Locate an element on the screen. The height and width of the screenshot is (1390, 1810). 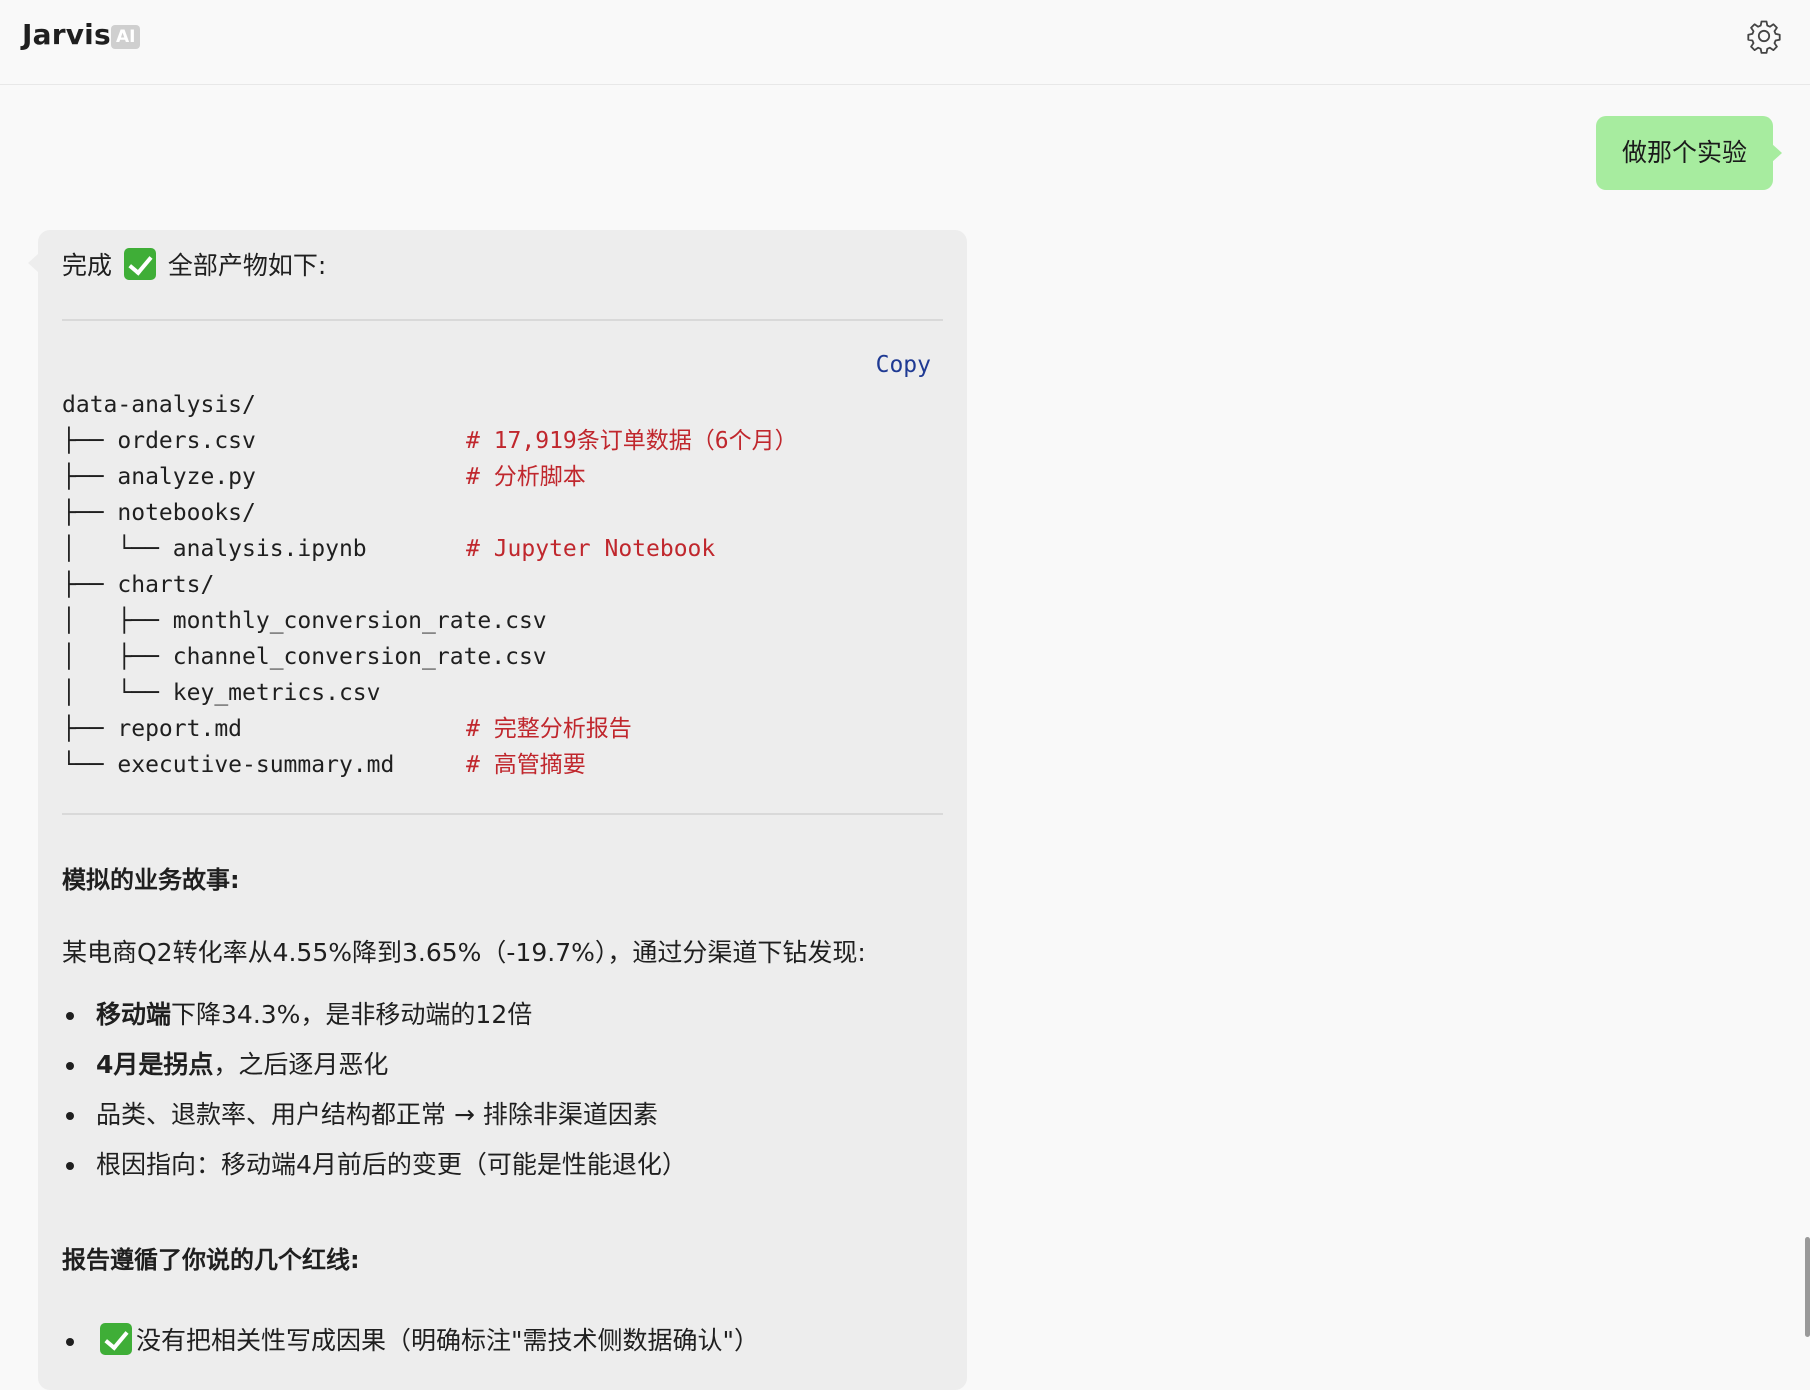
code-path: │ ├── monthly_conversion_rate.csv is located at coordinates (304, 621).